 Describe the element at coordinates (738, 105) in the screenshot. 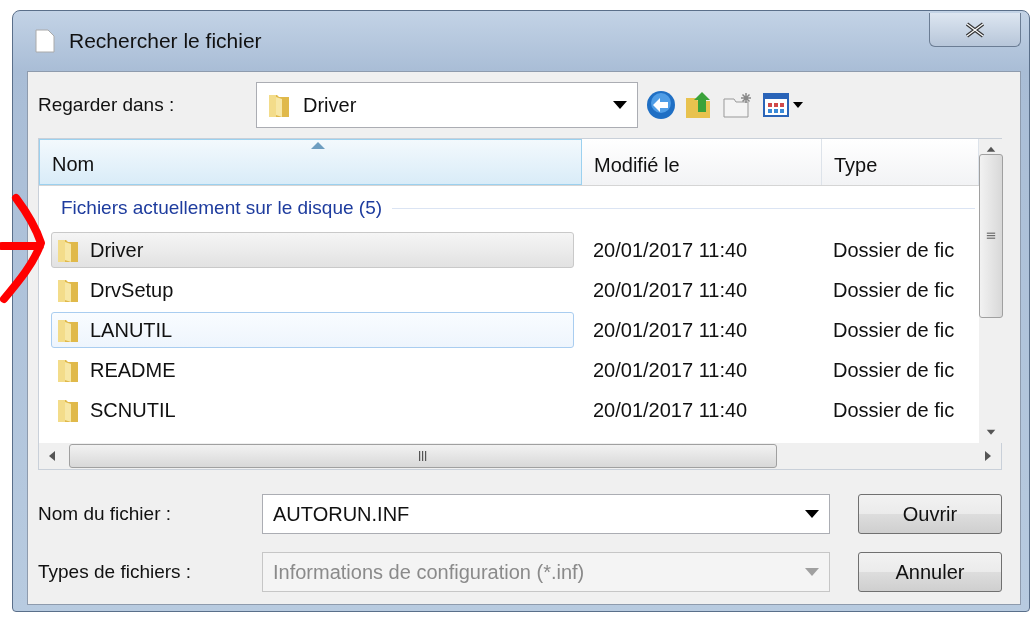

I see `new-folder-icon` at that location.